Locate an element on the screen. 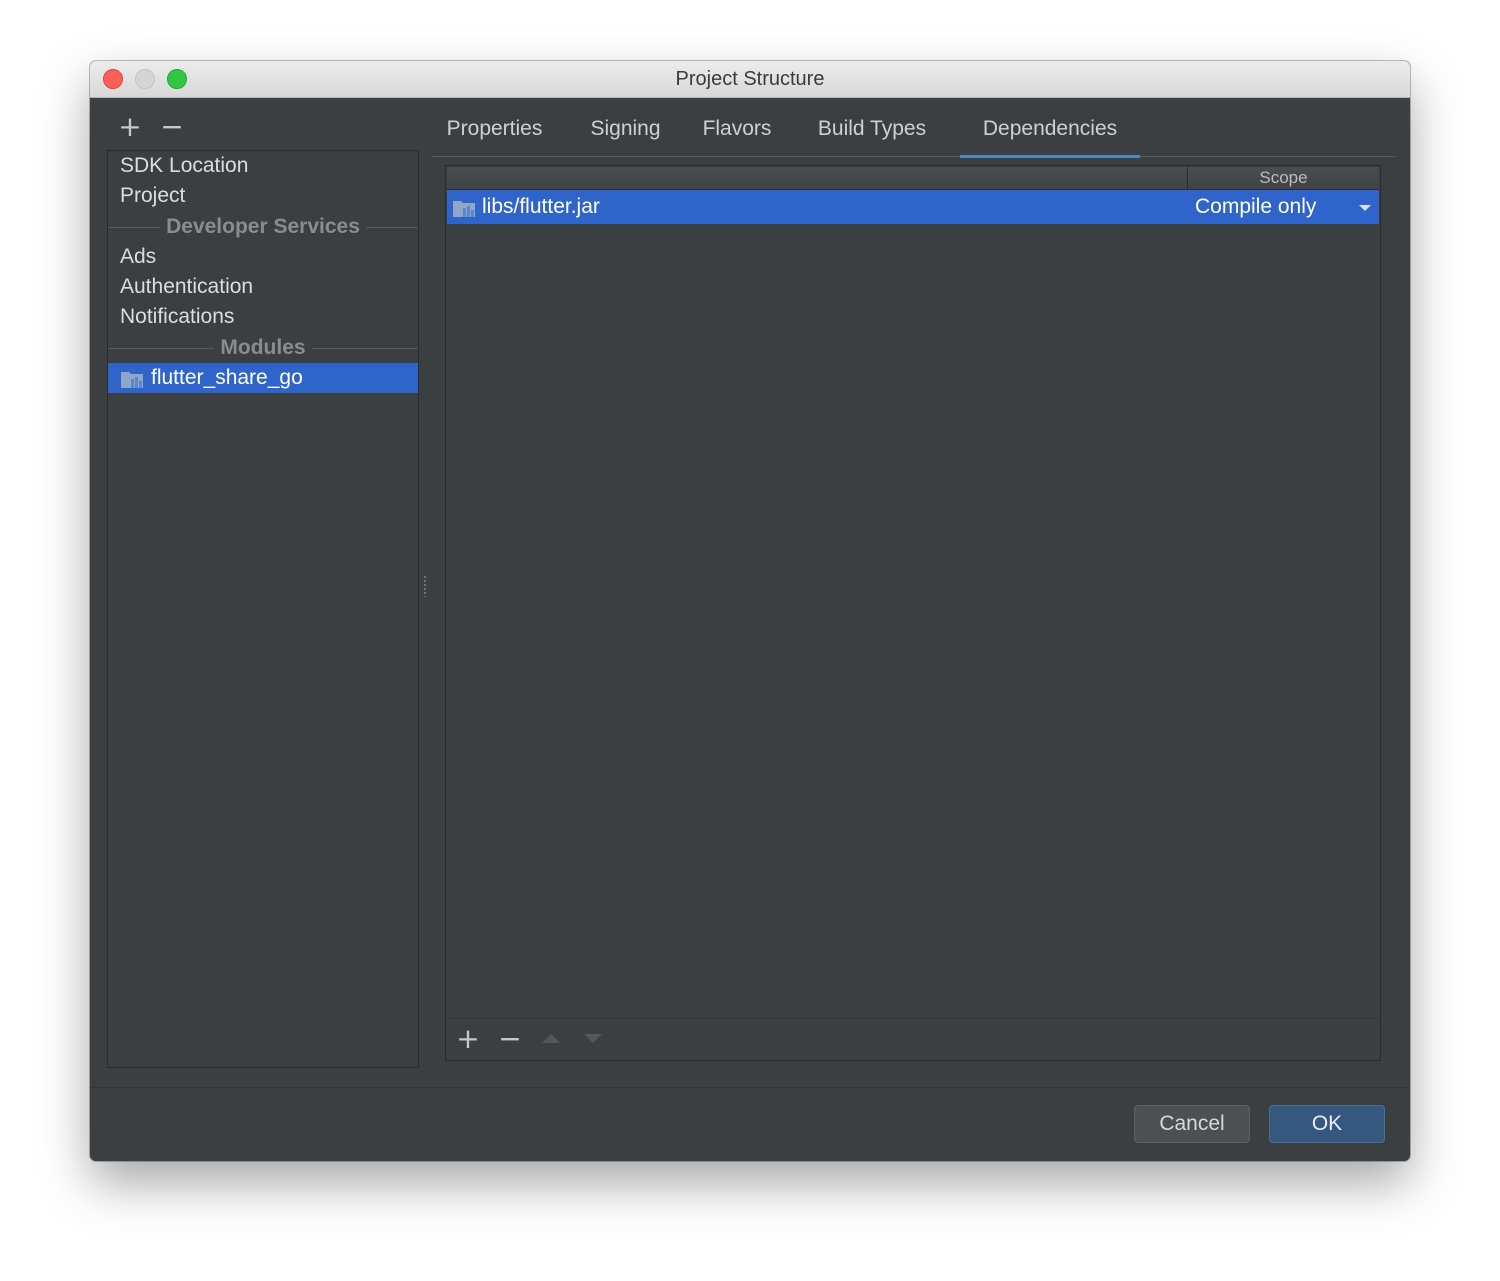  sidebar-item-notifications: Notifications is located at coordinates (263, 317).